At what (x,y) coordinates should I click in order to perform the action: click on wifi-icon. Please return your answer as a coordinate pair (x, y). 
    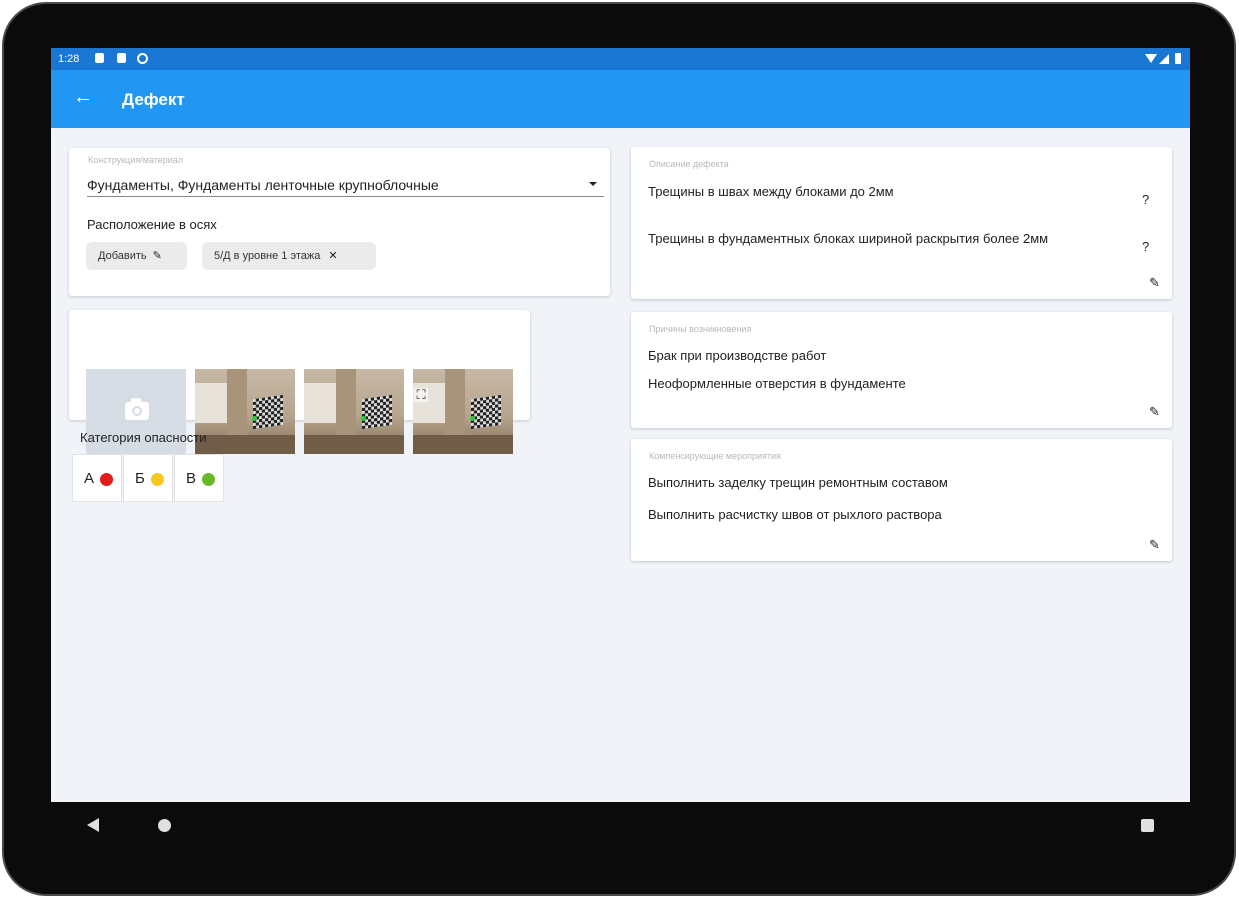
    Looking at the image, I should click on (1151, 58).